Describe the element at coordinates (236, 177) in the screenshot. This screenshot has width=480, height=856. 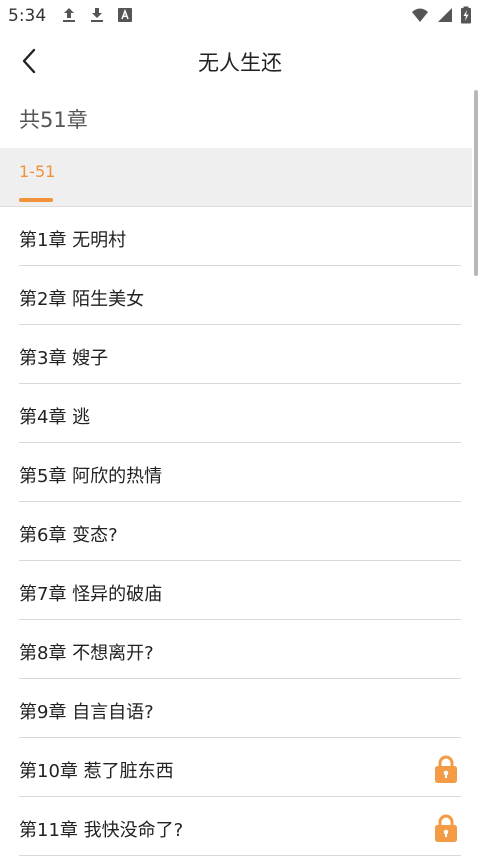
I see `range-tab-bar: 1-51` at that location.